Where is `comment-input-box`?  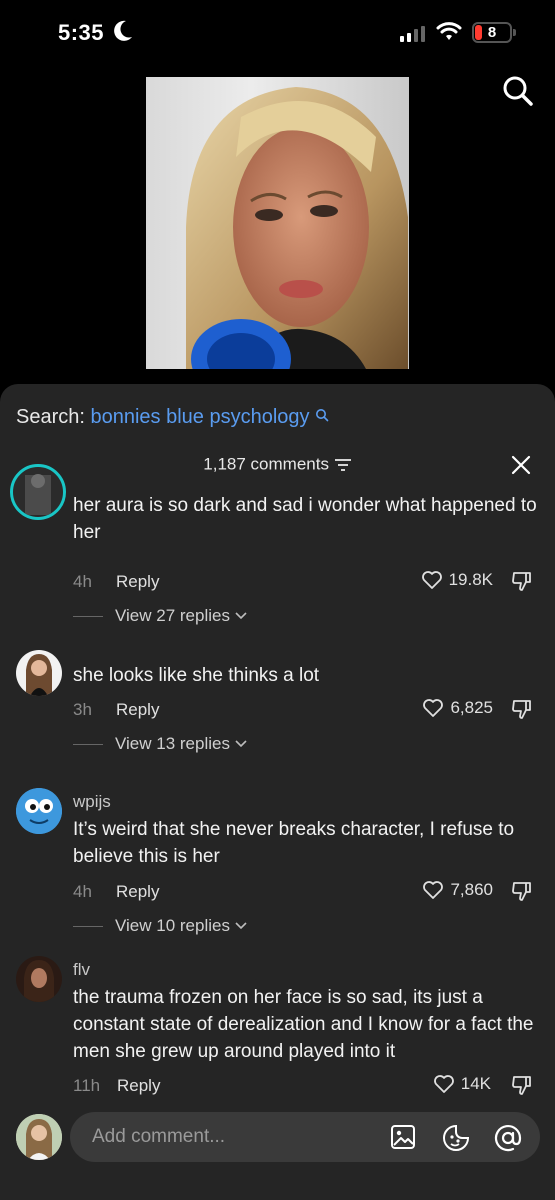
comment-input-box is located at coordinates (305, 1137).